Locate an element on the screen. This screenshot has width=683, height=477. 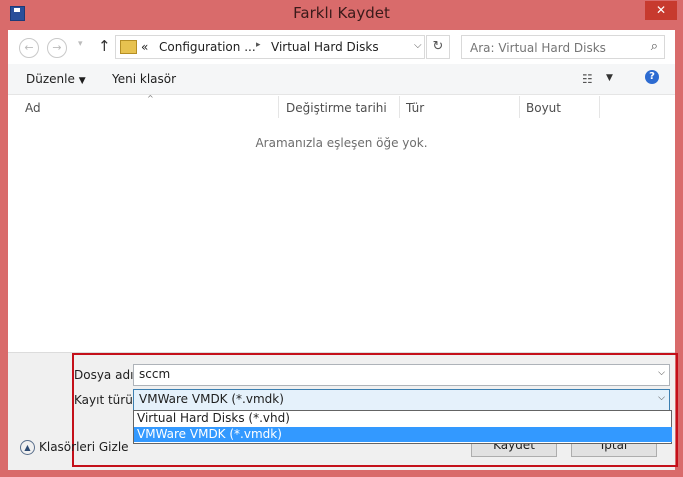
save-type-label: Kayıt türü: is located at coordinates (105, 400).